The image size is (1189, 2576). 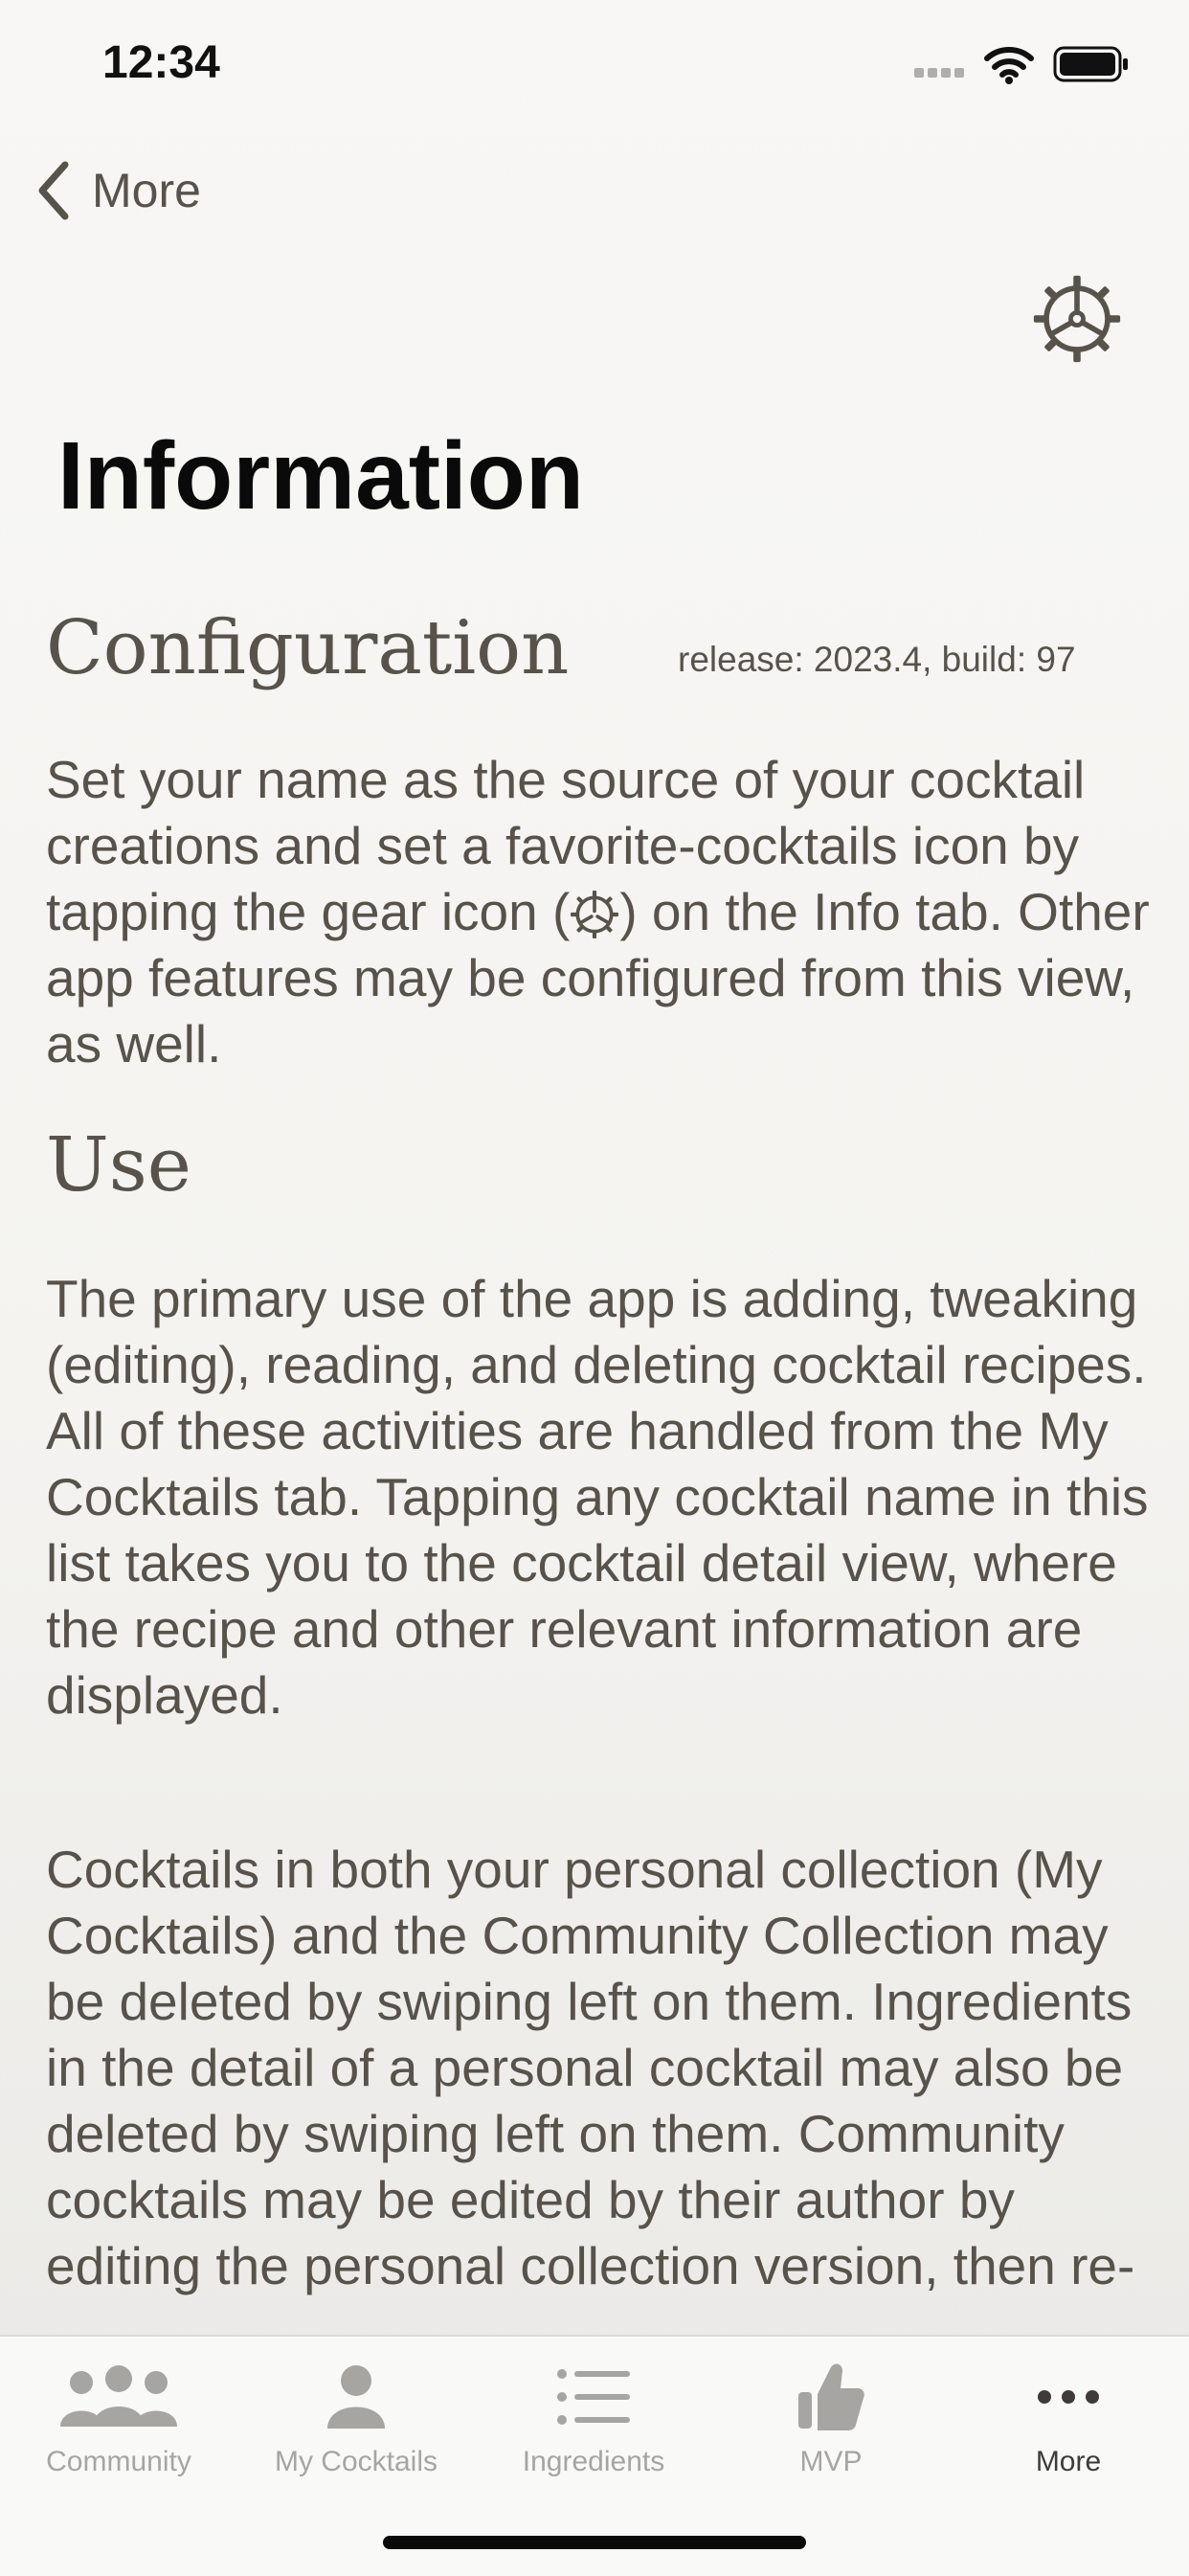 I want to click on tab-label: Community, so click(x=118, y=2461).